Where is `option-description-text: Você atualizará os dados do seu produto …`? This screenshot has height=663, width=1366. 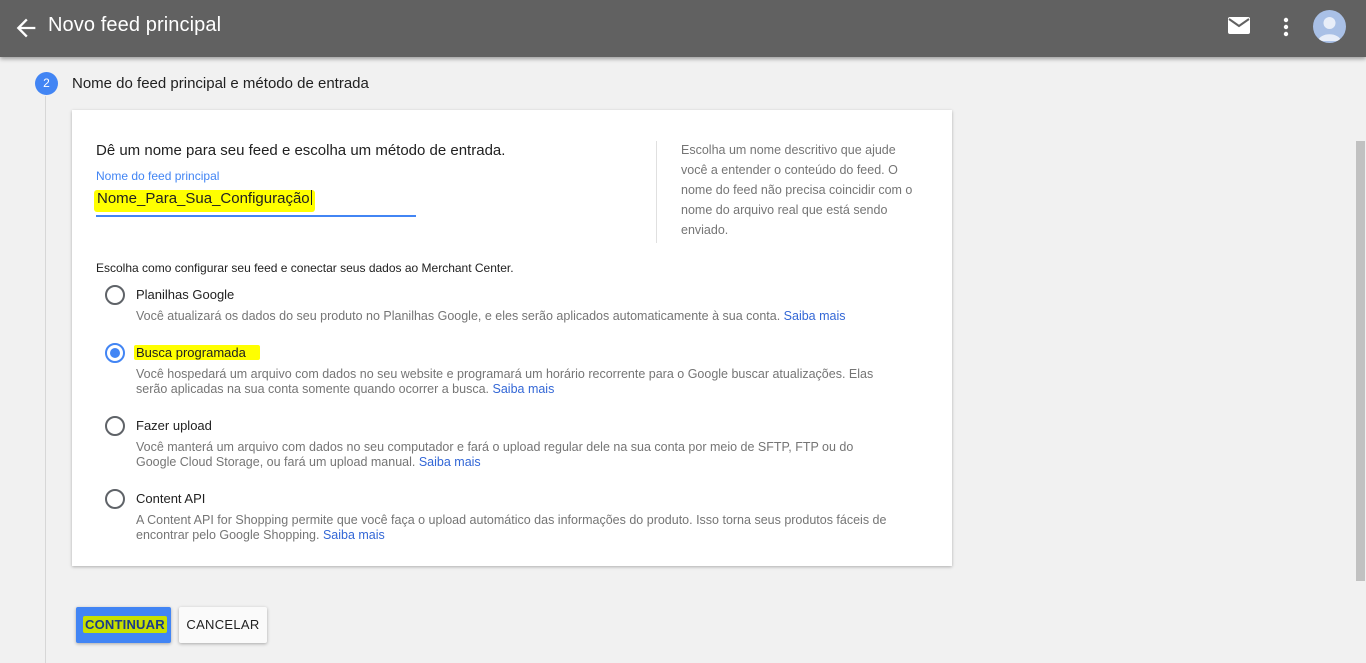
option-description-text: Você atualizará os dados do seu produto … is located at coordinates (458, 316).